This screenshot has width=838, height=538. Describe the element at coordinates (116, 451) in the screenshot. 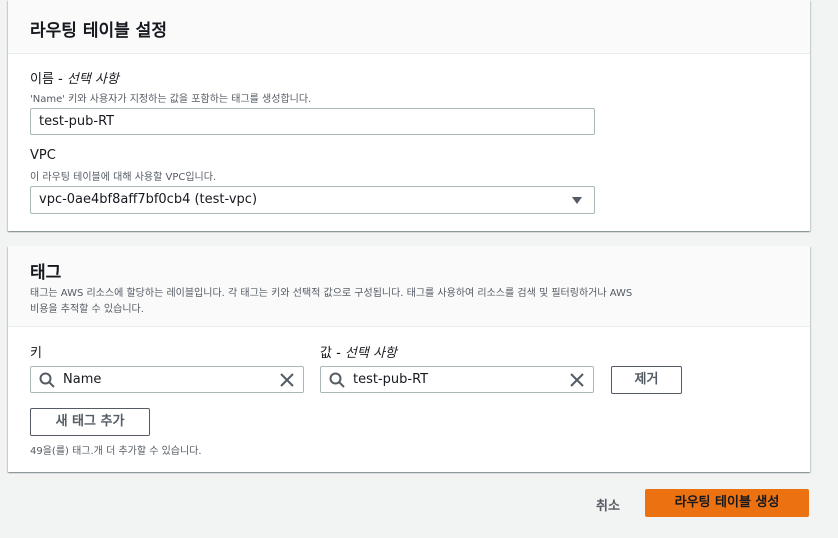

I see `remaining-tags-text: 49을(를) 태그.개 더 추가할 수 있습니다.` at that location.